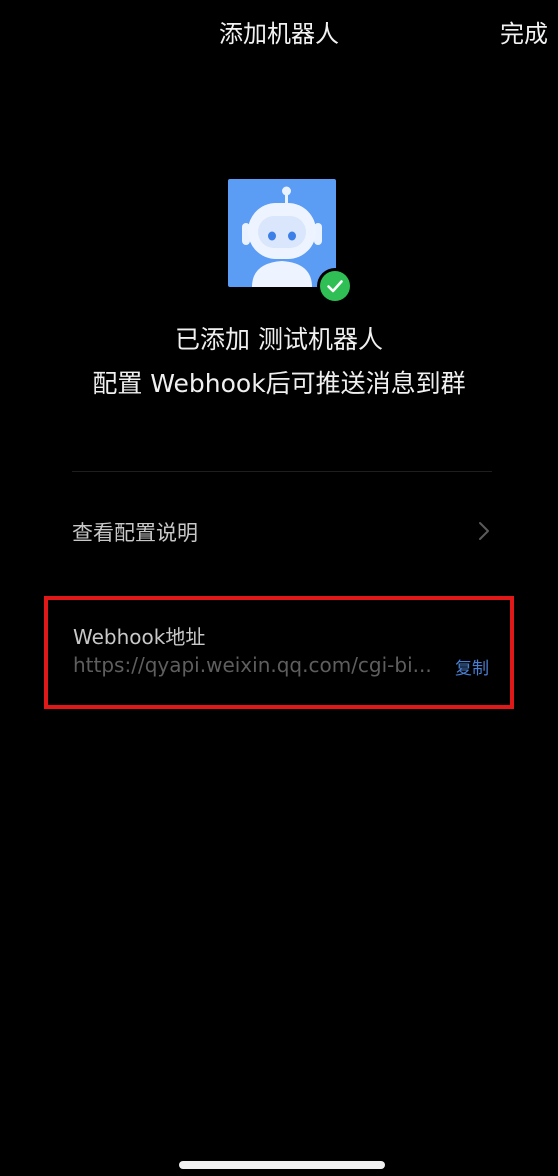 The image size is (558, 1176). I want to click on check-circle-icon, so click(335, 286).